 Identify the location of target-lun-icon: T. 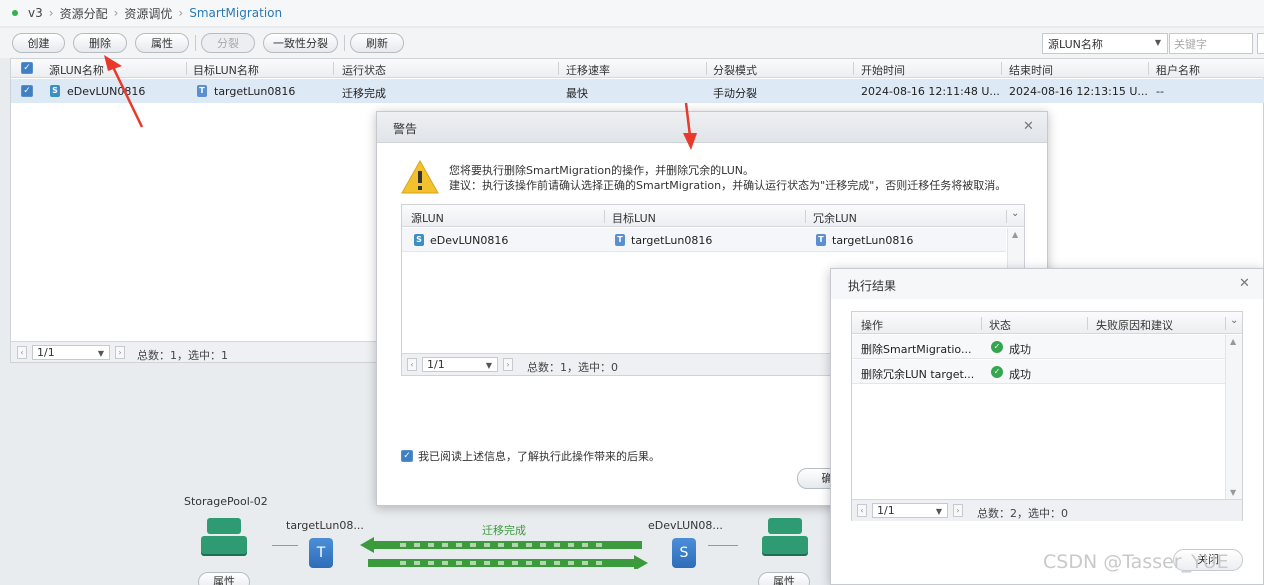
(202, 91).